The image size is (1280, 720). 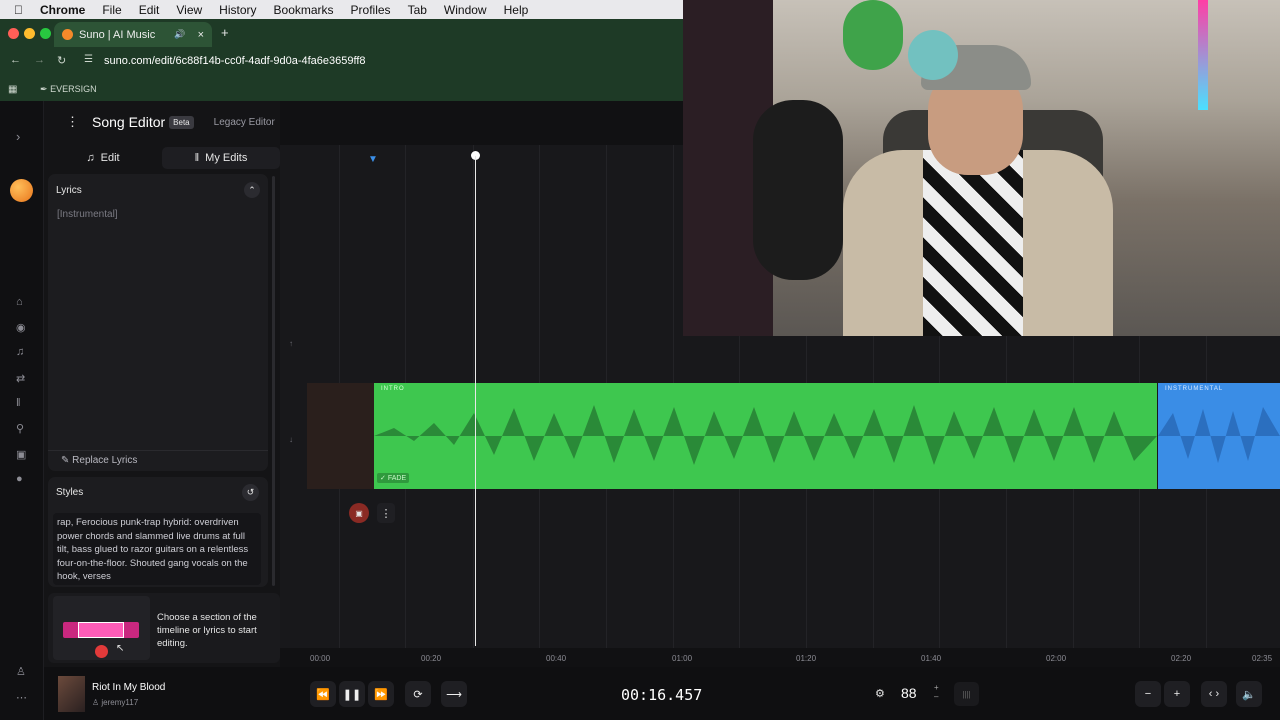 I want to click on site-settings-icon: ☰, so click(x=88, y=59).